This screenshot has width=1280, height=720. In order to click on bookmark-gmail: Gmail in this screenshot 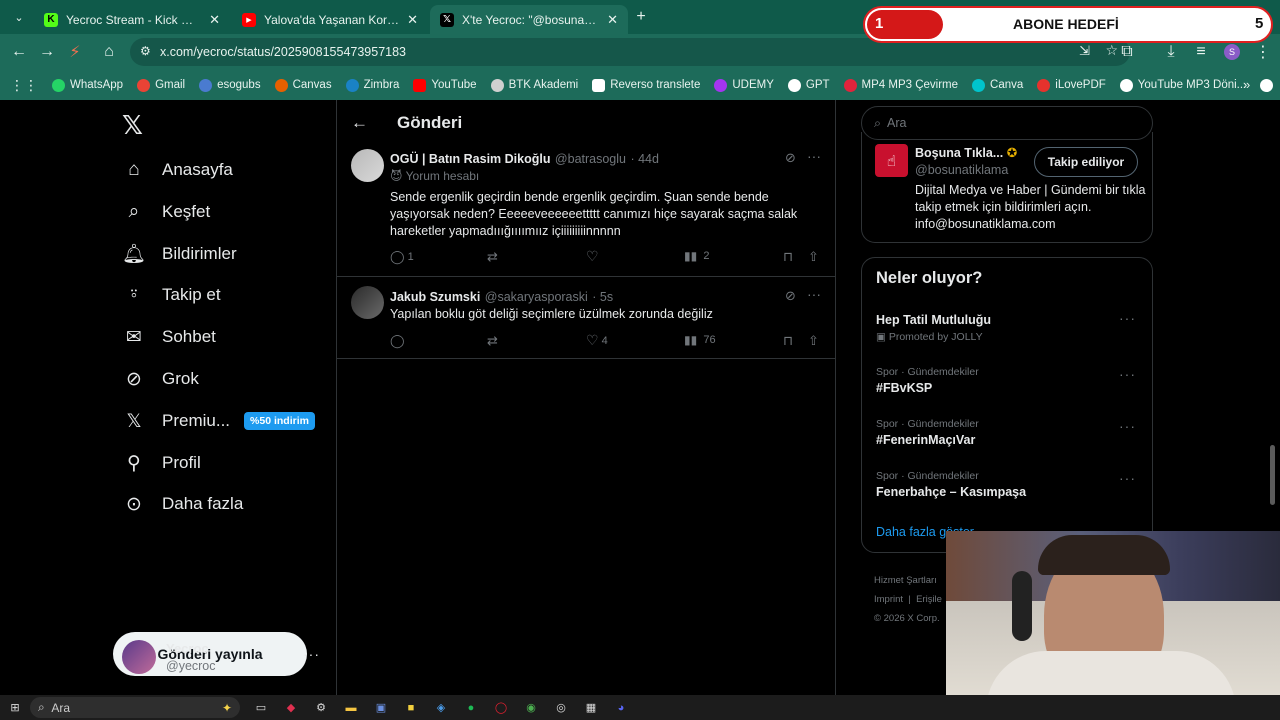, I will do `click(161, 85)`.